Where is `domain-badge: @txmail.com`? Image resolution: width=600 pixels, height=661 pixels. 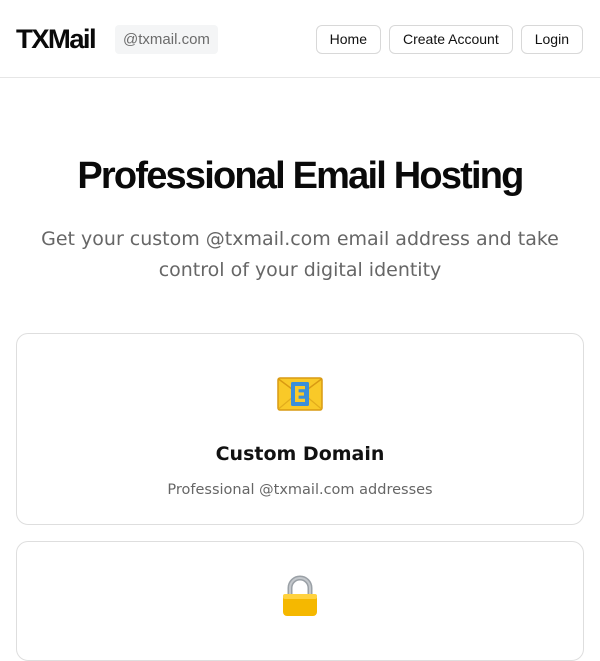 domain-badge: @txmail.com is located at coordinates (166, 39).